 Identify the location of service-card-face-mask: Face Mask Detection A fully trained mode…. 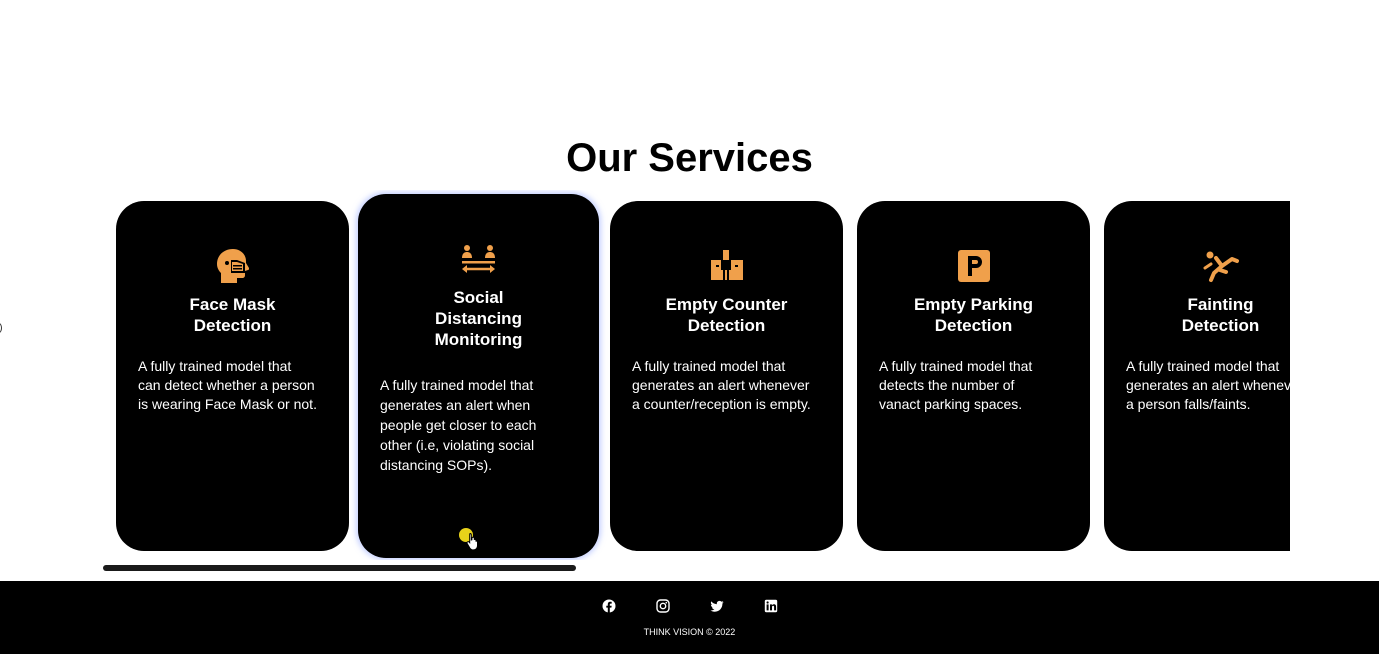
(232, 376).